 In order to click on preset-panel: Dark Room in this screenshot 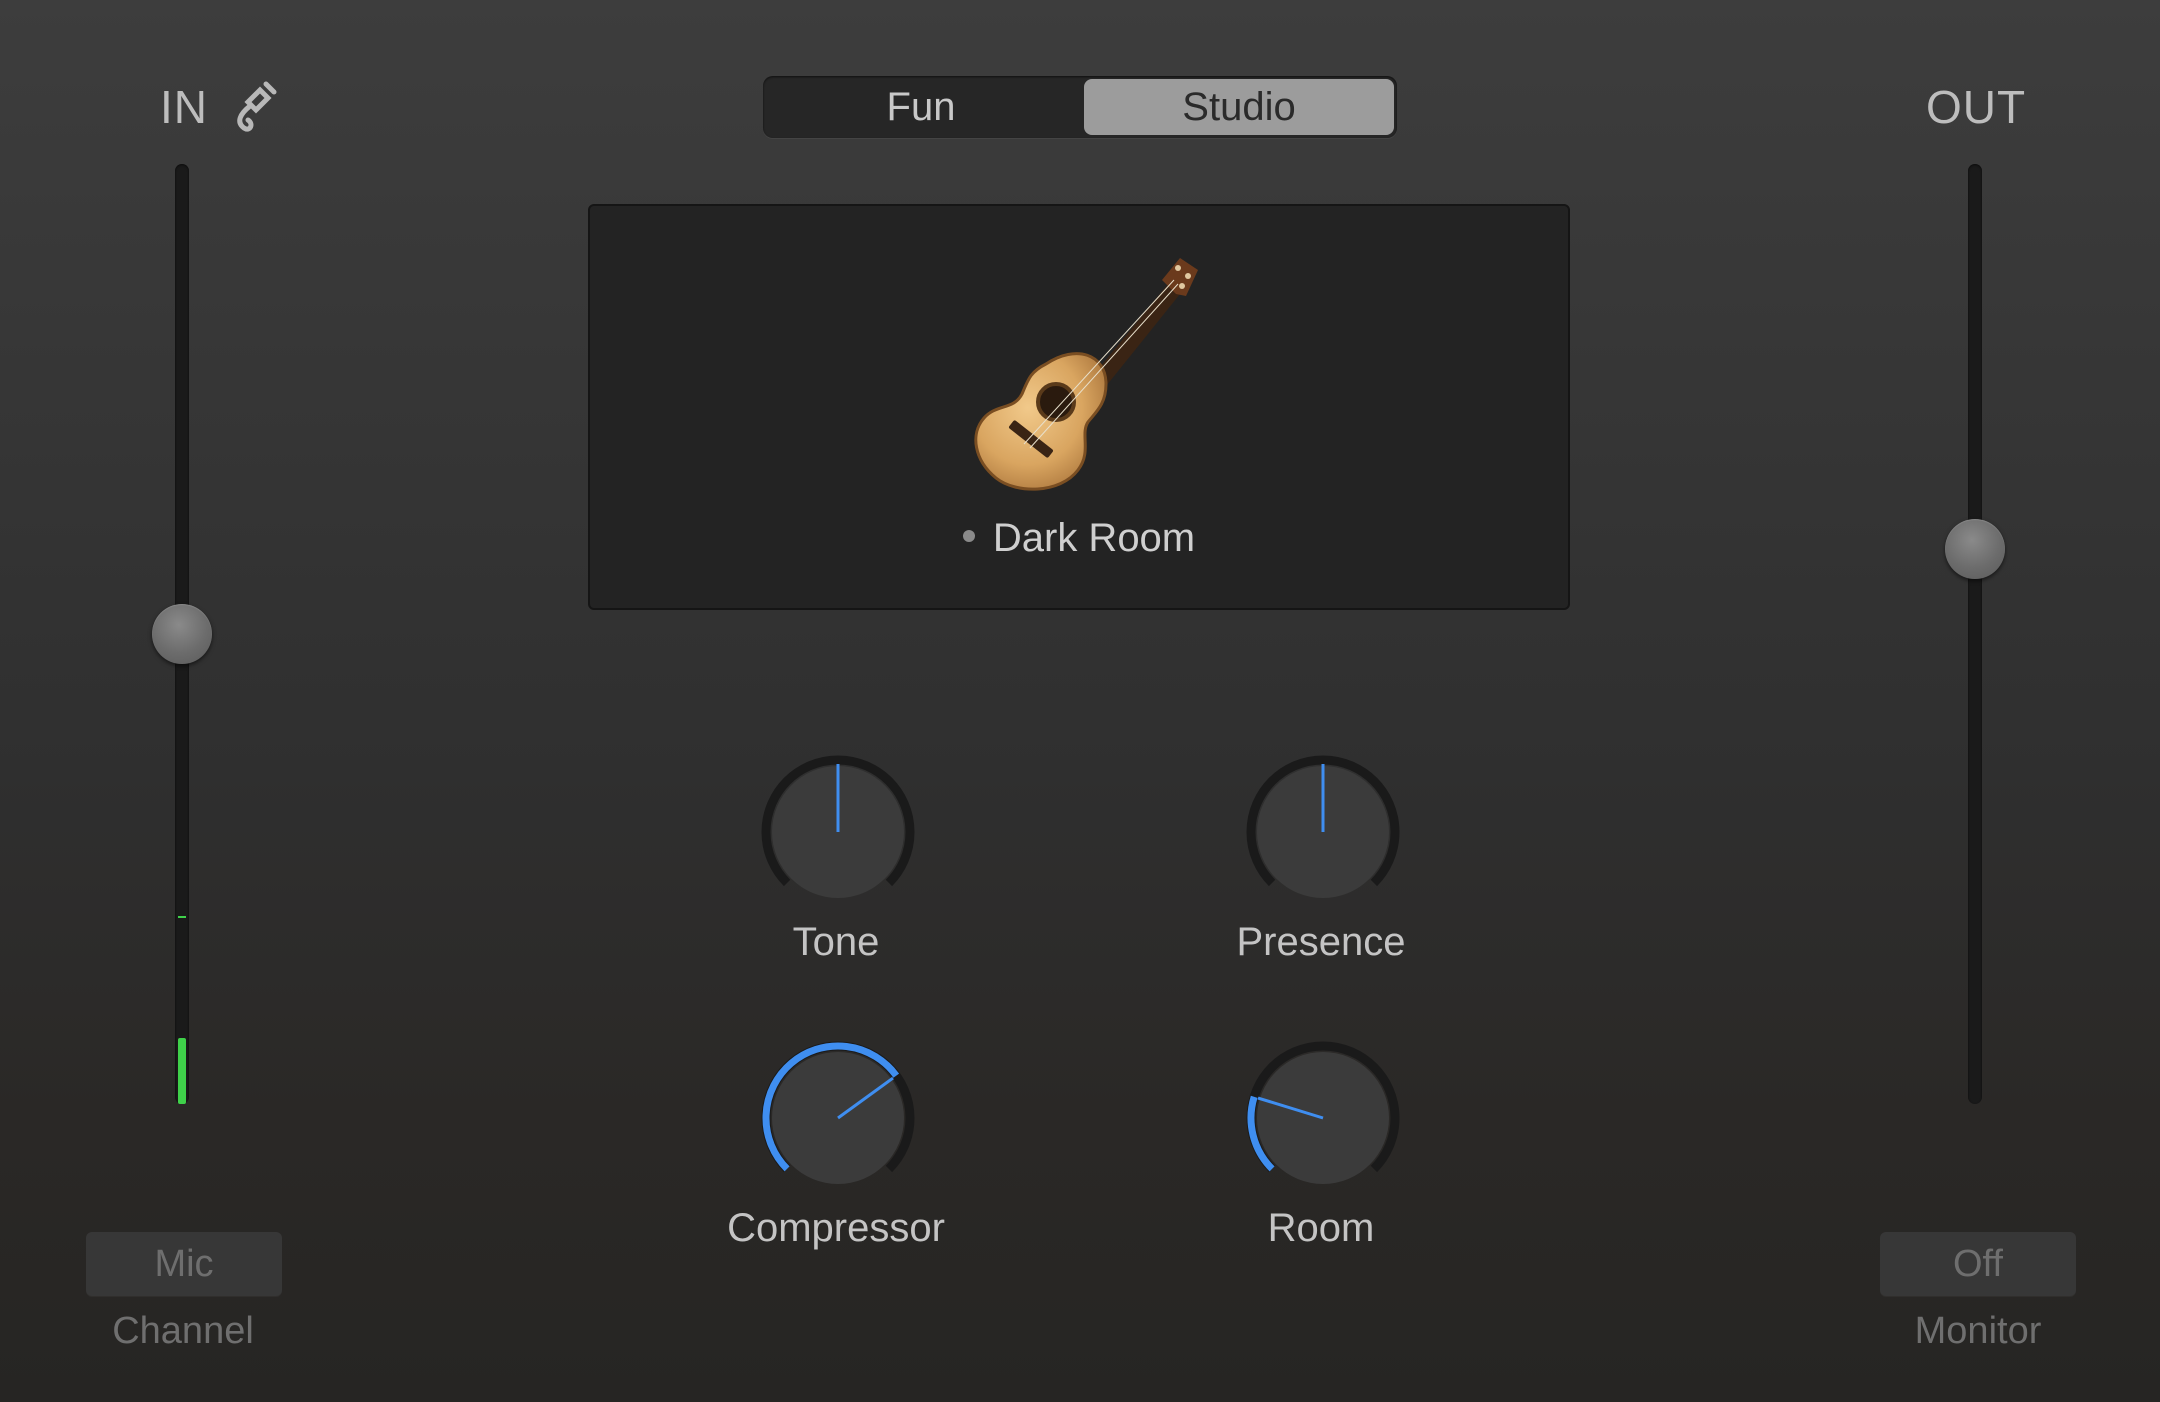, I will do `click(1079, 407)`.